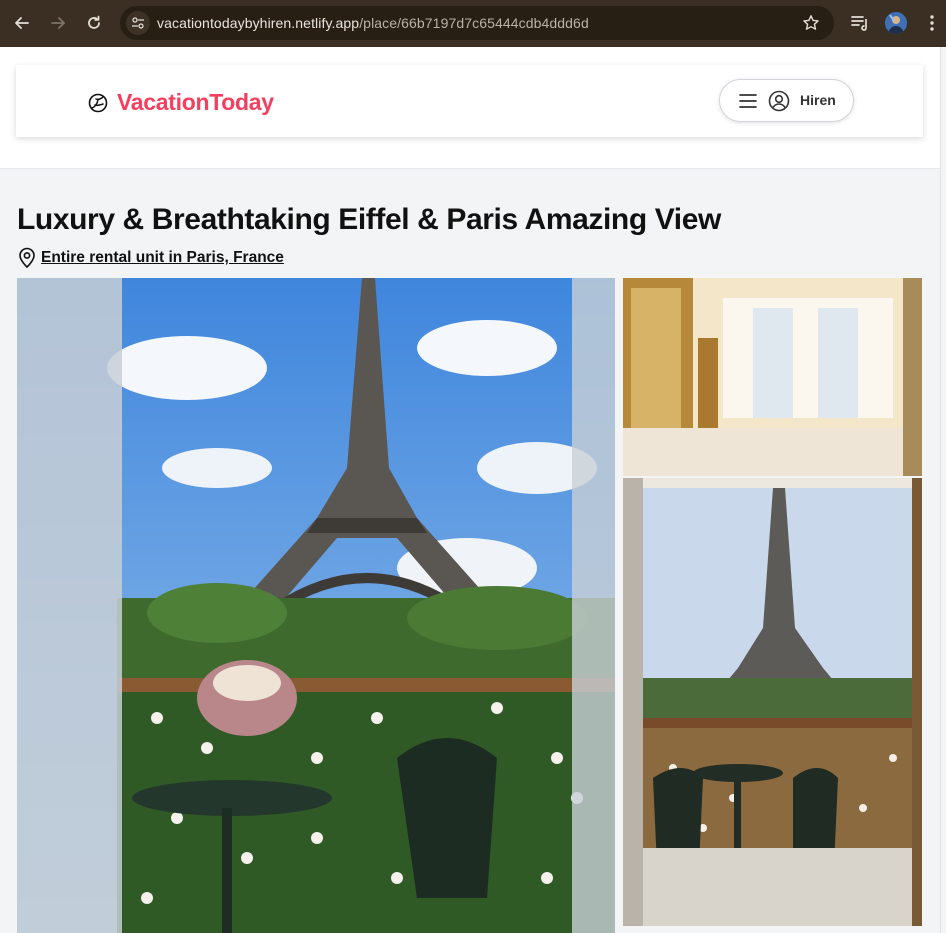 Image resolution: width=946 pixels, height=933 pixels. I want to click on leaf-globe-icon, so click(98, 102).